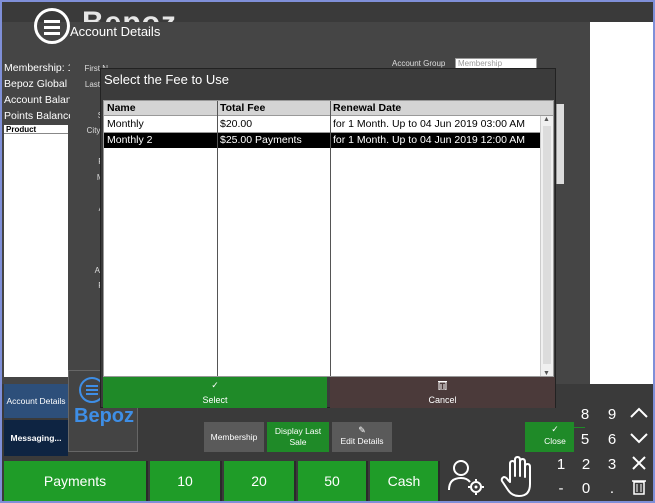 The image size is (655, 503). What do you see at coordinates (36, 84) in the screenshot?
I see `global-label: Bepoz Global` at bounding box center [36, 84].